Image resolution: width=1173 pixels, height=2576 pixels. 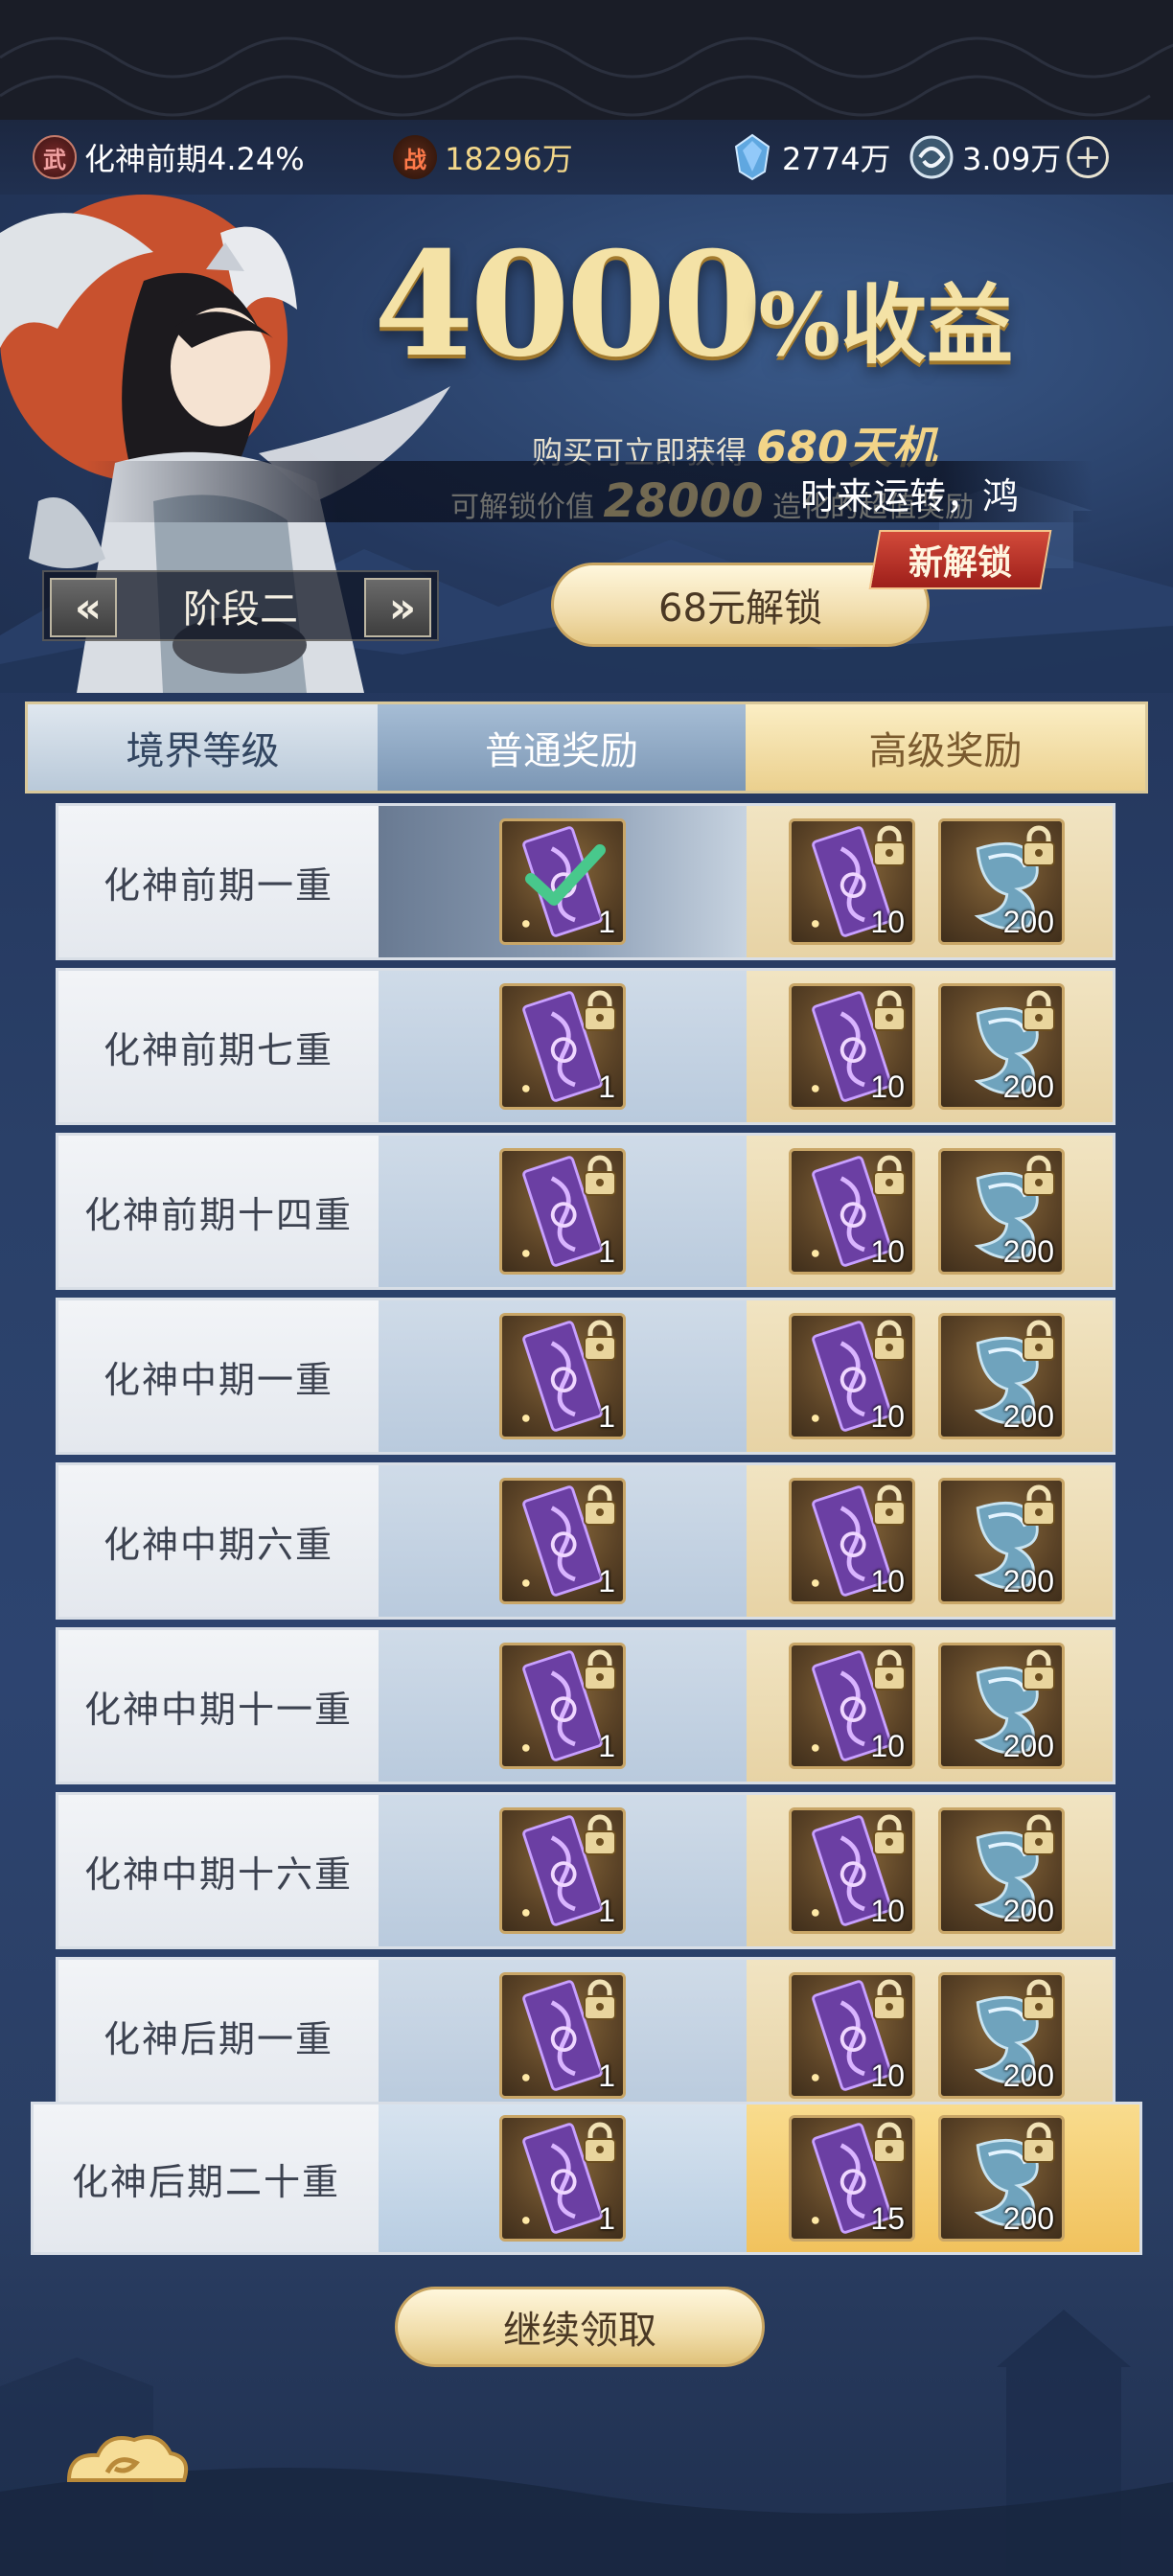 What do you see at coordinates (206, 2178) in the screenshot?
I see `realm-level-cell: 化神后期二十重` at bounding box center [206, 2178].